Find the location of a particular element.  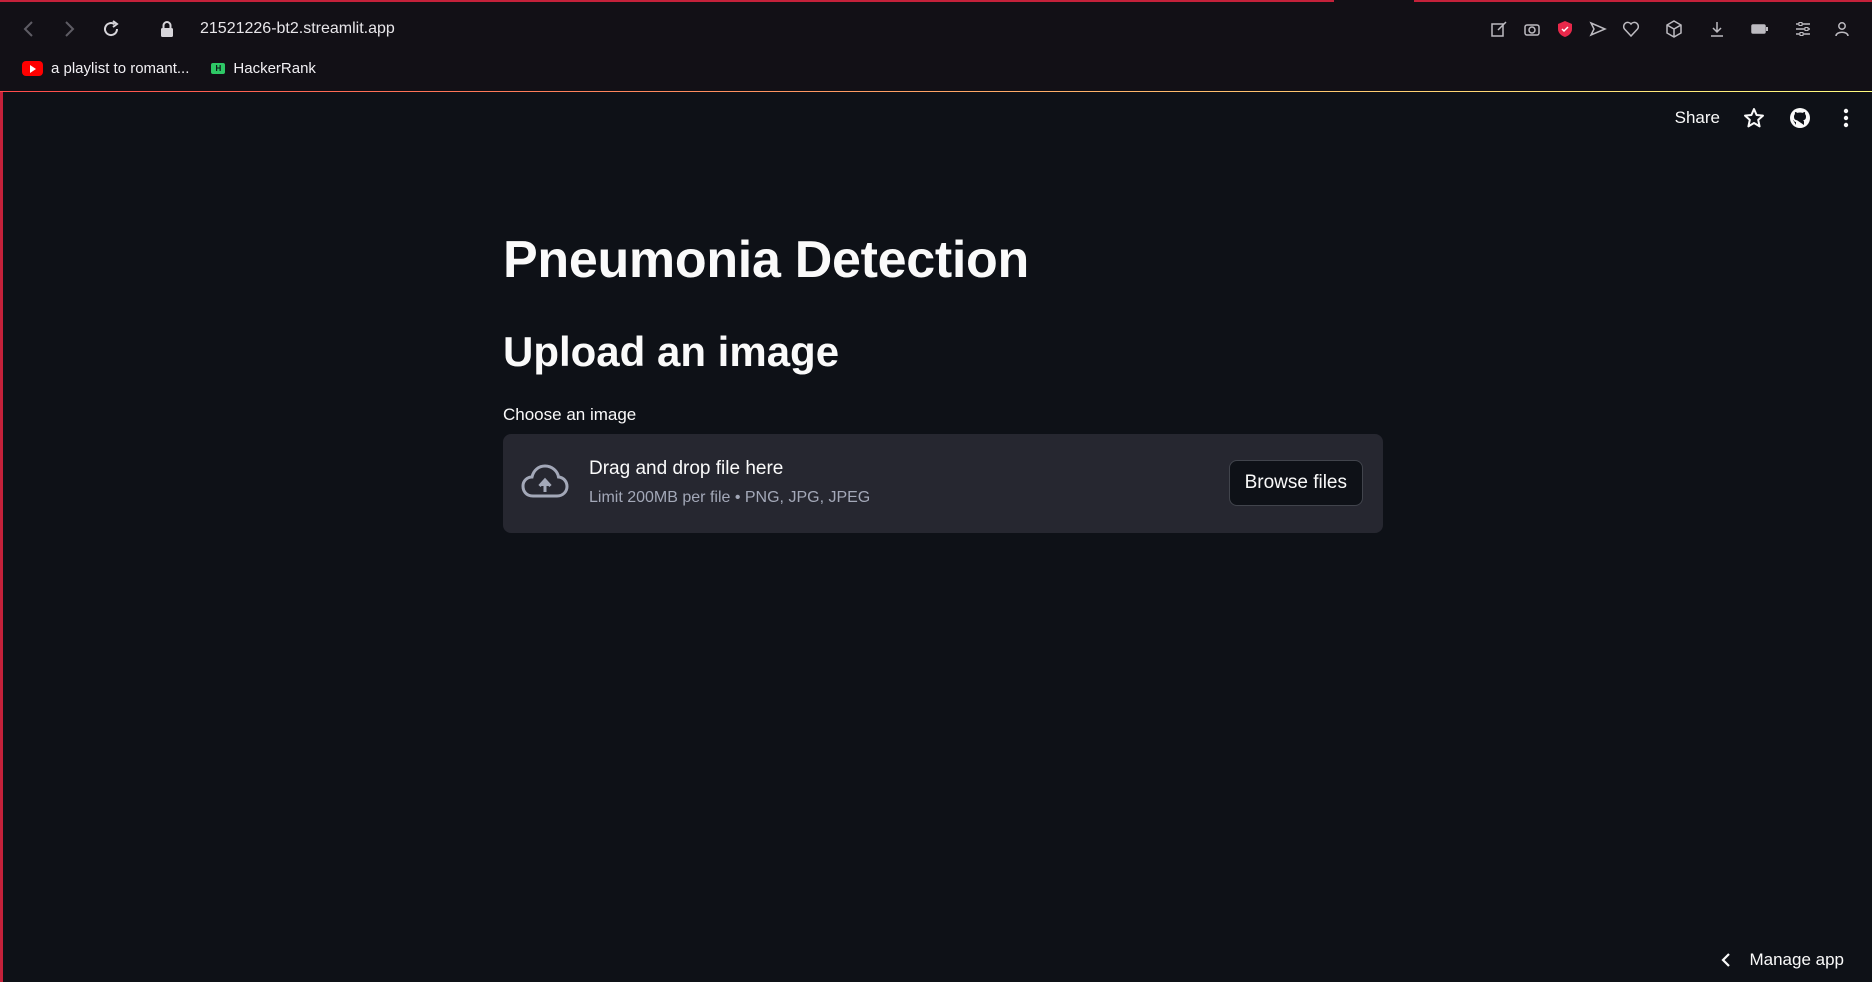

cube-icon is located at coordinates (1673, 29).